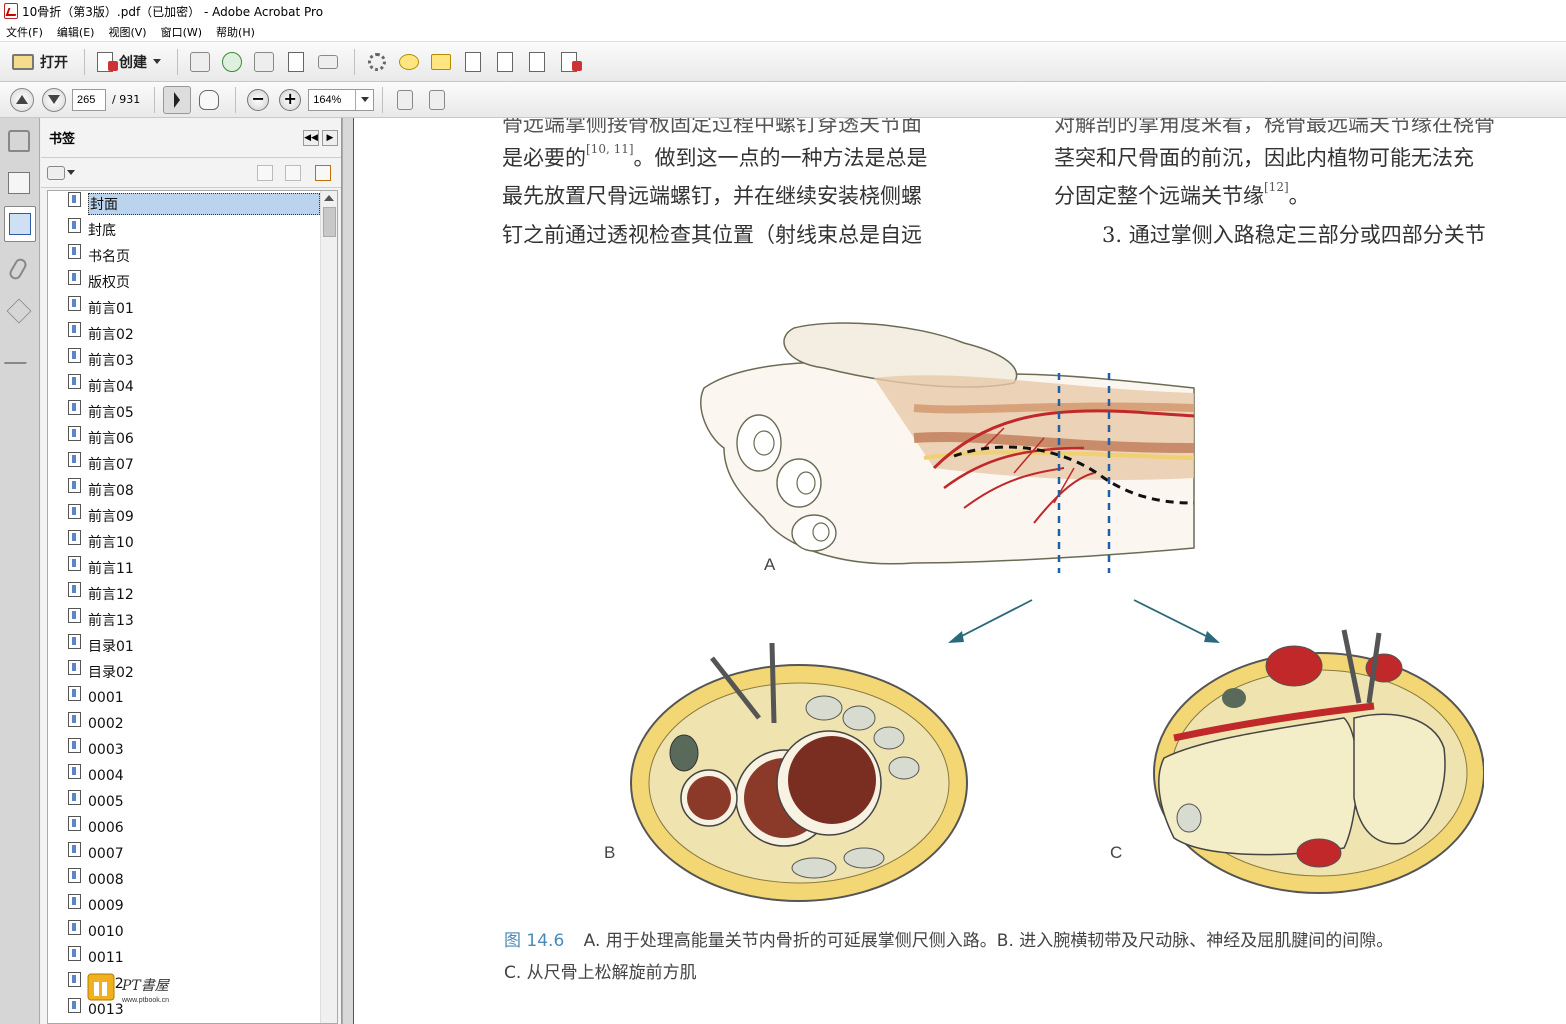  I want to click on bookmarks-scrollbar, so click(328, 607).